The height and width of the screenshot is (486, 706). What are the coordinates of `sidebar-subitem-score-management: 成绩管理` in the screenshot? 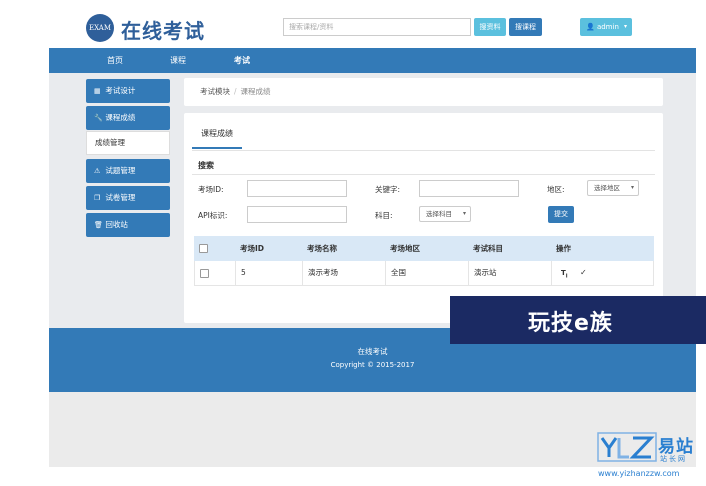 It's located at (128, 143).